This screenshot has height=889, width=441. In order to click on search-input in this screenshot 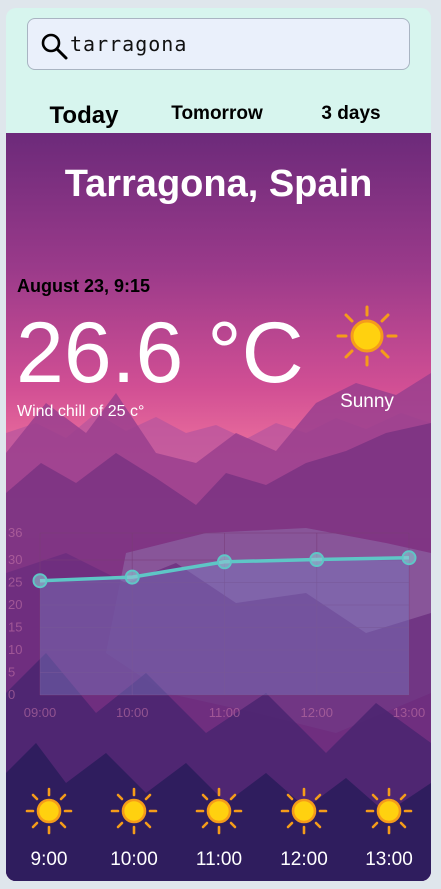, I will do `click(235, 44)`.